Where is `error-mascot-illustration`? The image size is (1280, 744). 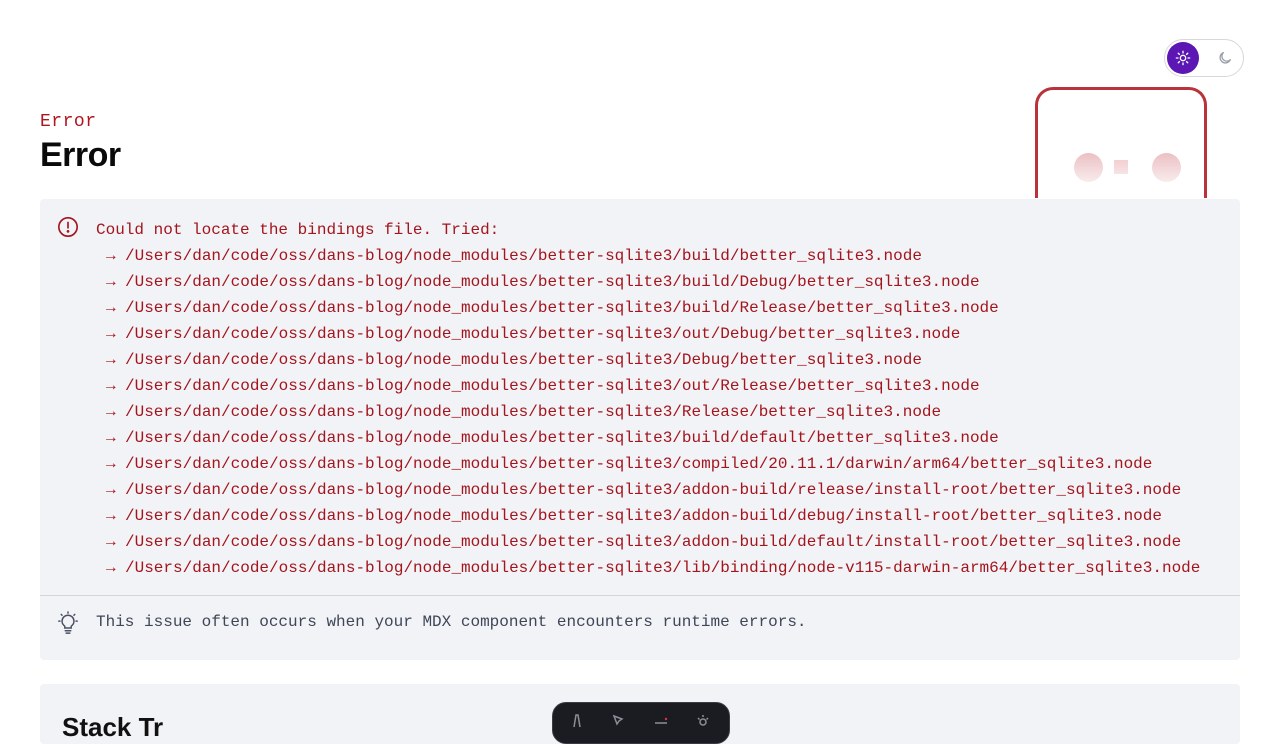
error-mascot-illustration is located at coordinates (1121, 142).